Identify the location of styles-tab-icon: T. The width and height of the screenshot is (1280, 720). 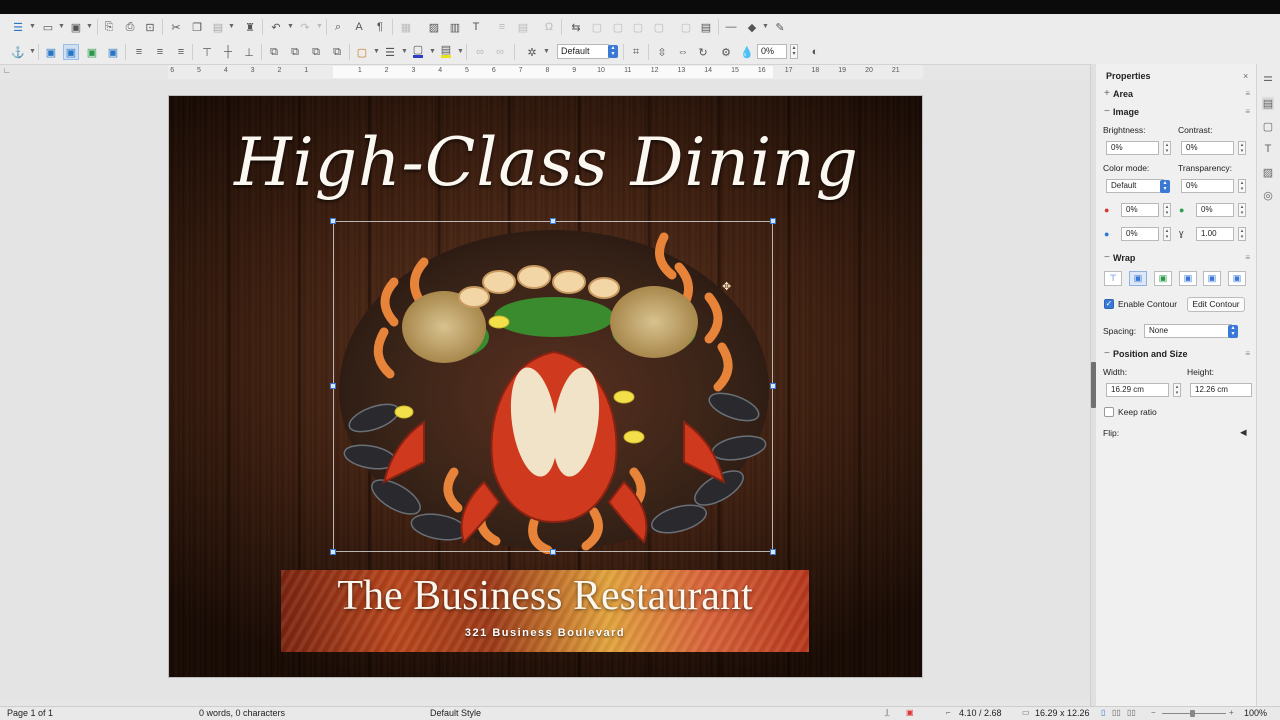
(1268, 149).